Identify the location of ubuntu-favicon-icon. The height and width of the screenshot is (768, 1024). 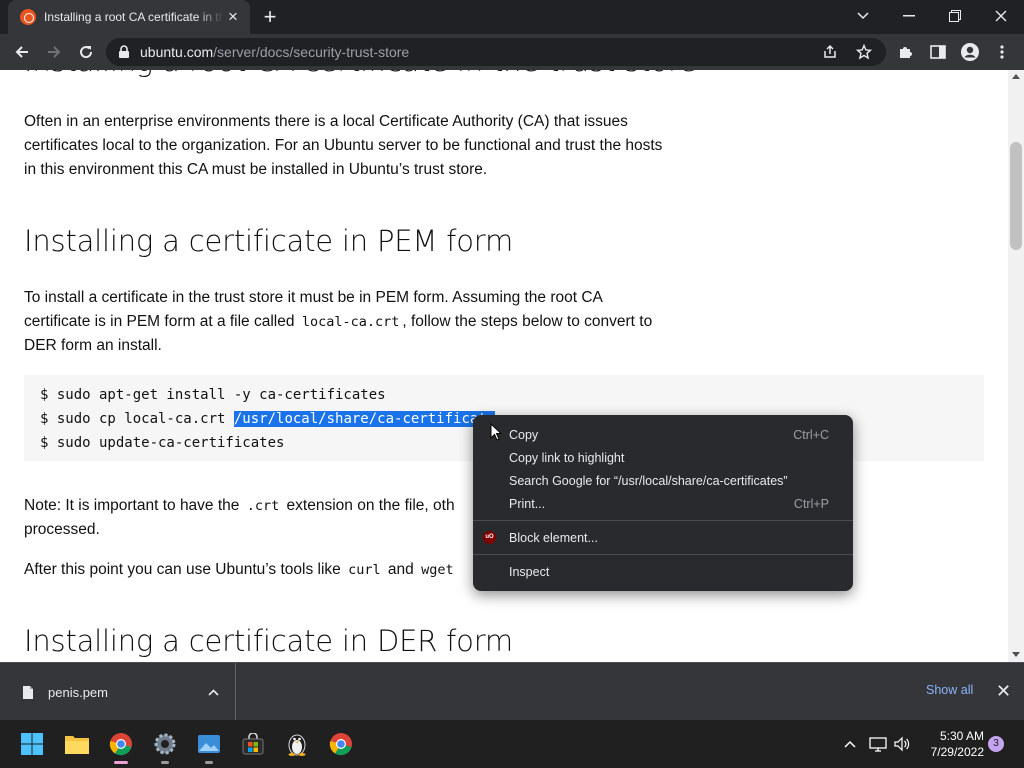
(28, 17).